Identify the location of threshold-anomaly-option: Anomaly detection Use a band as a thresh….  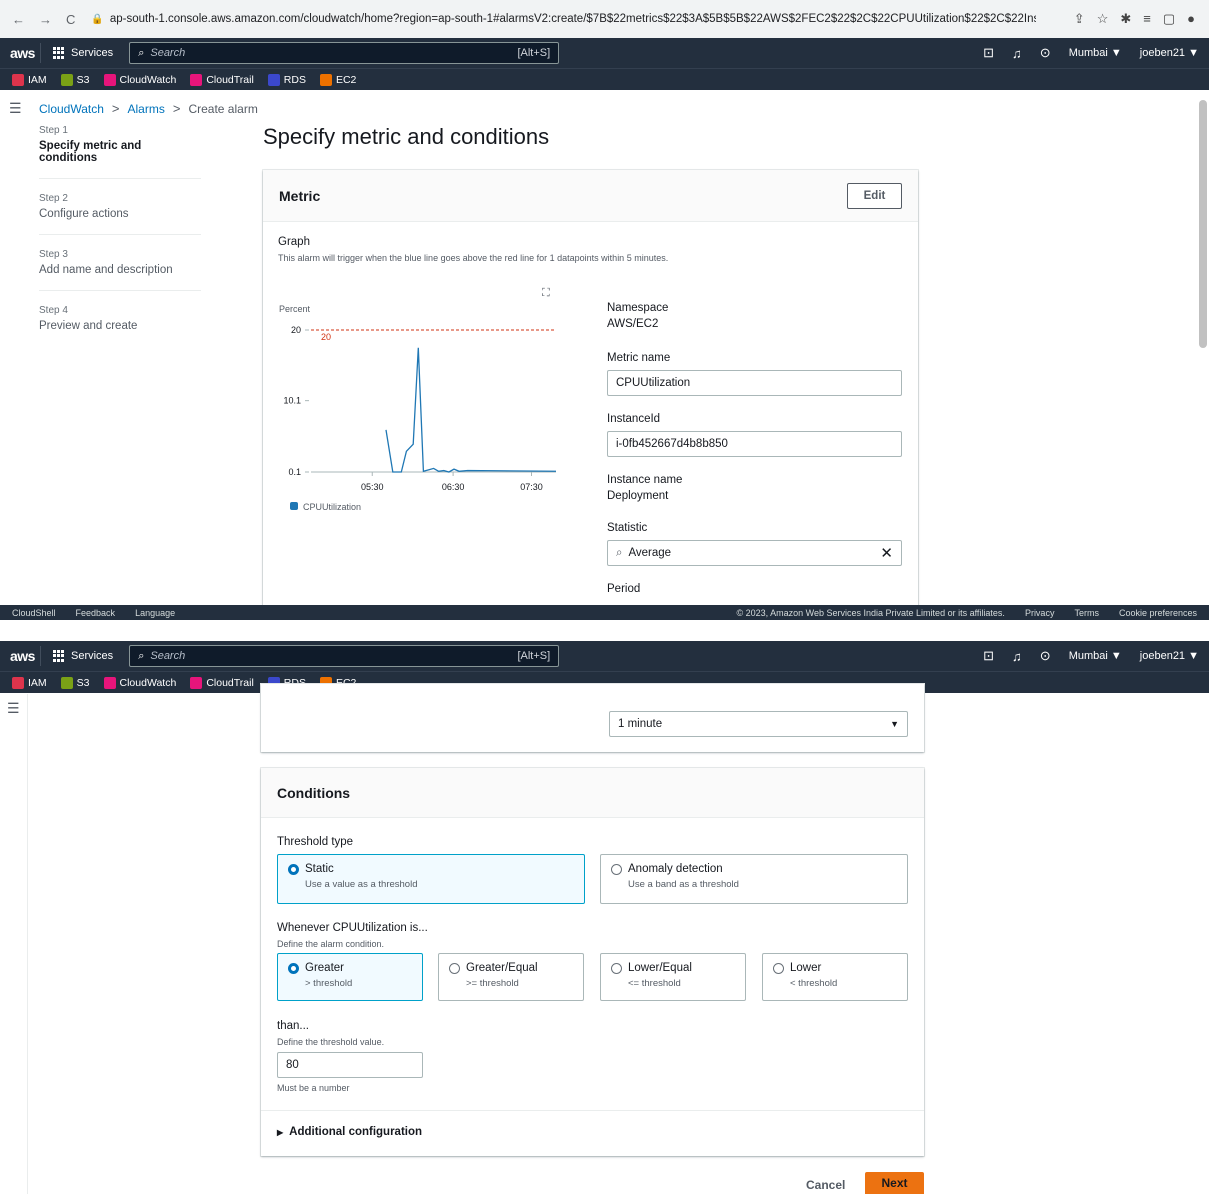
(754, 879).